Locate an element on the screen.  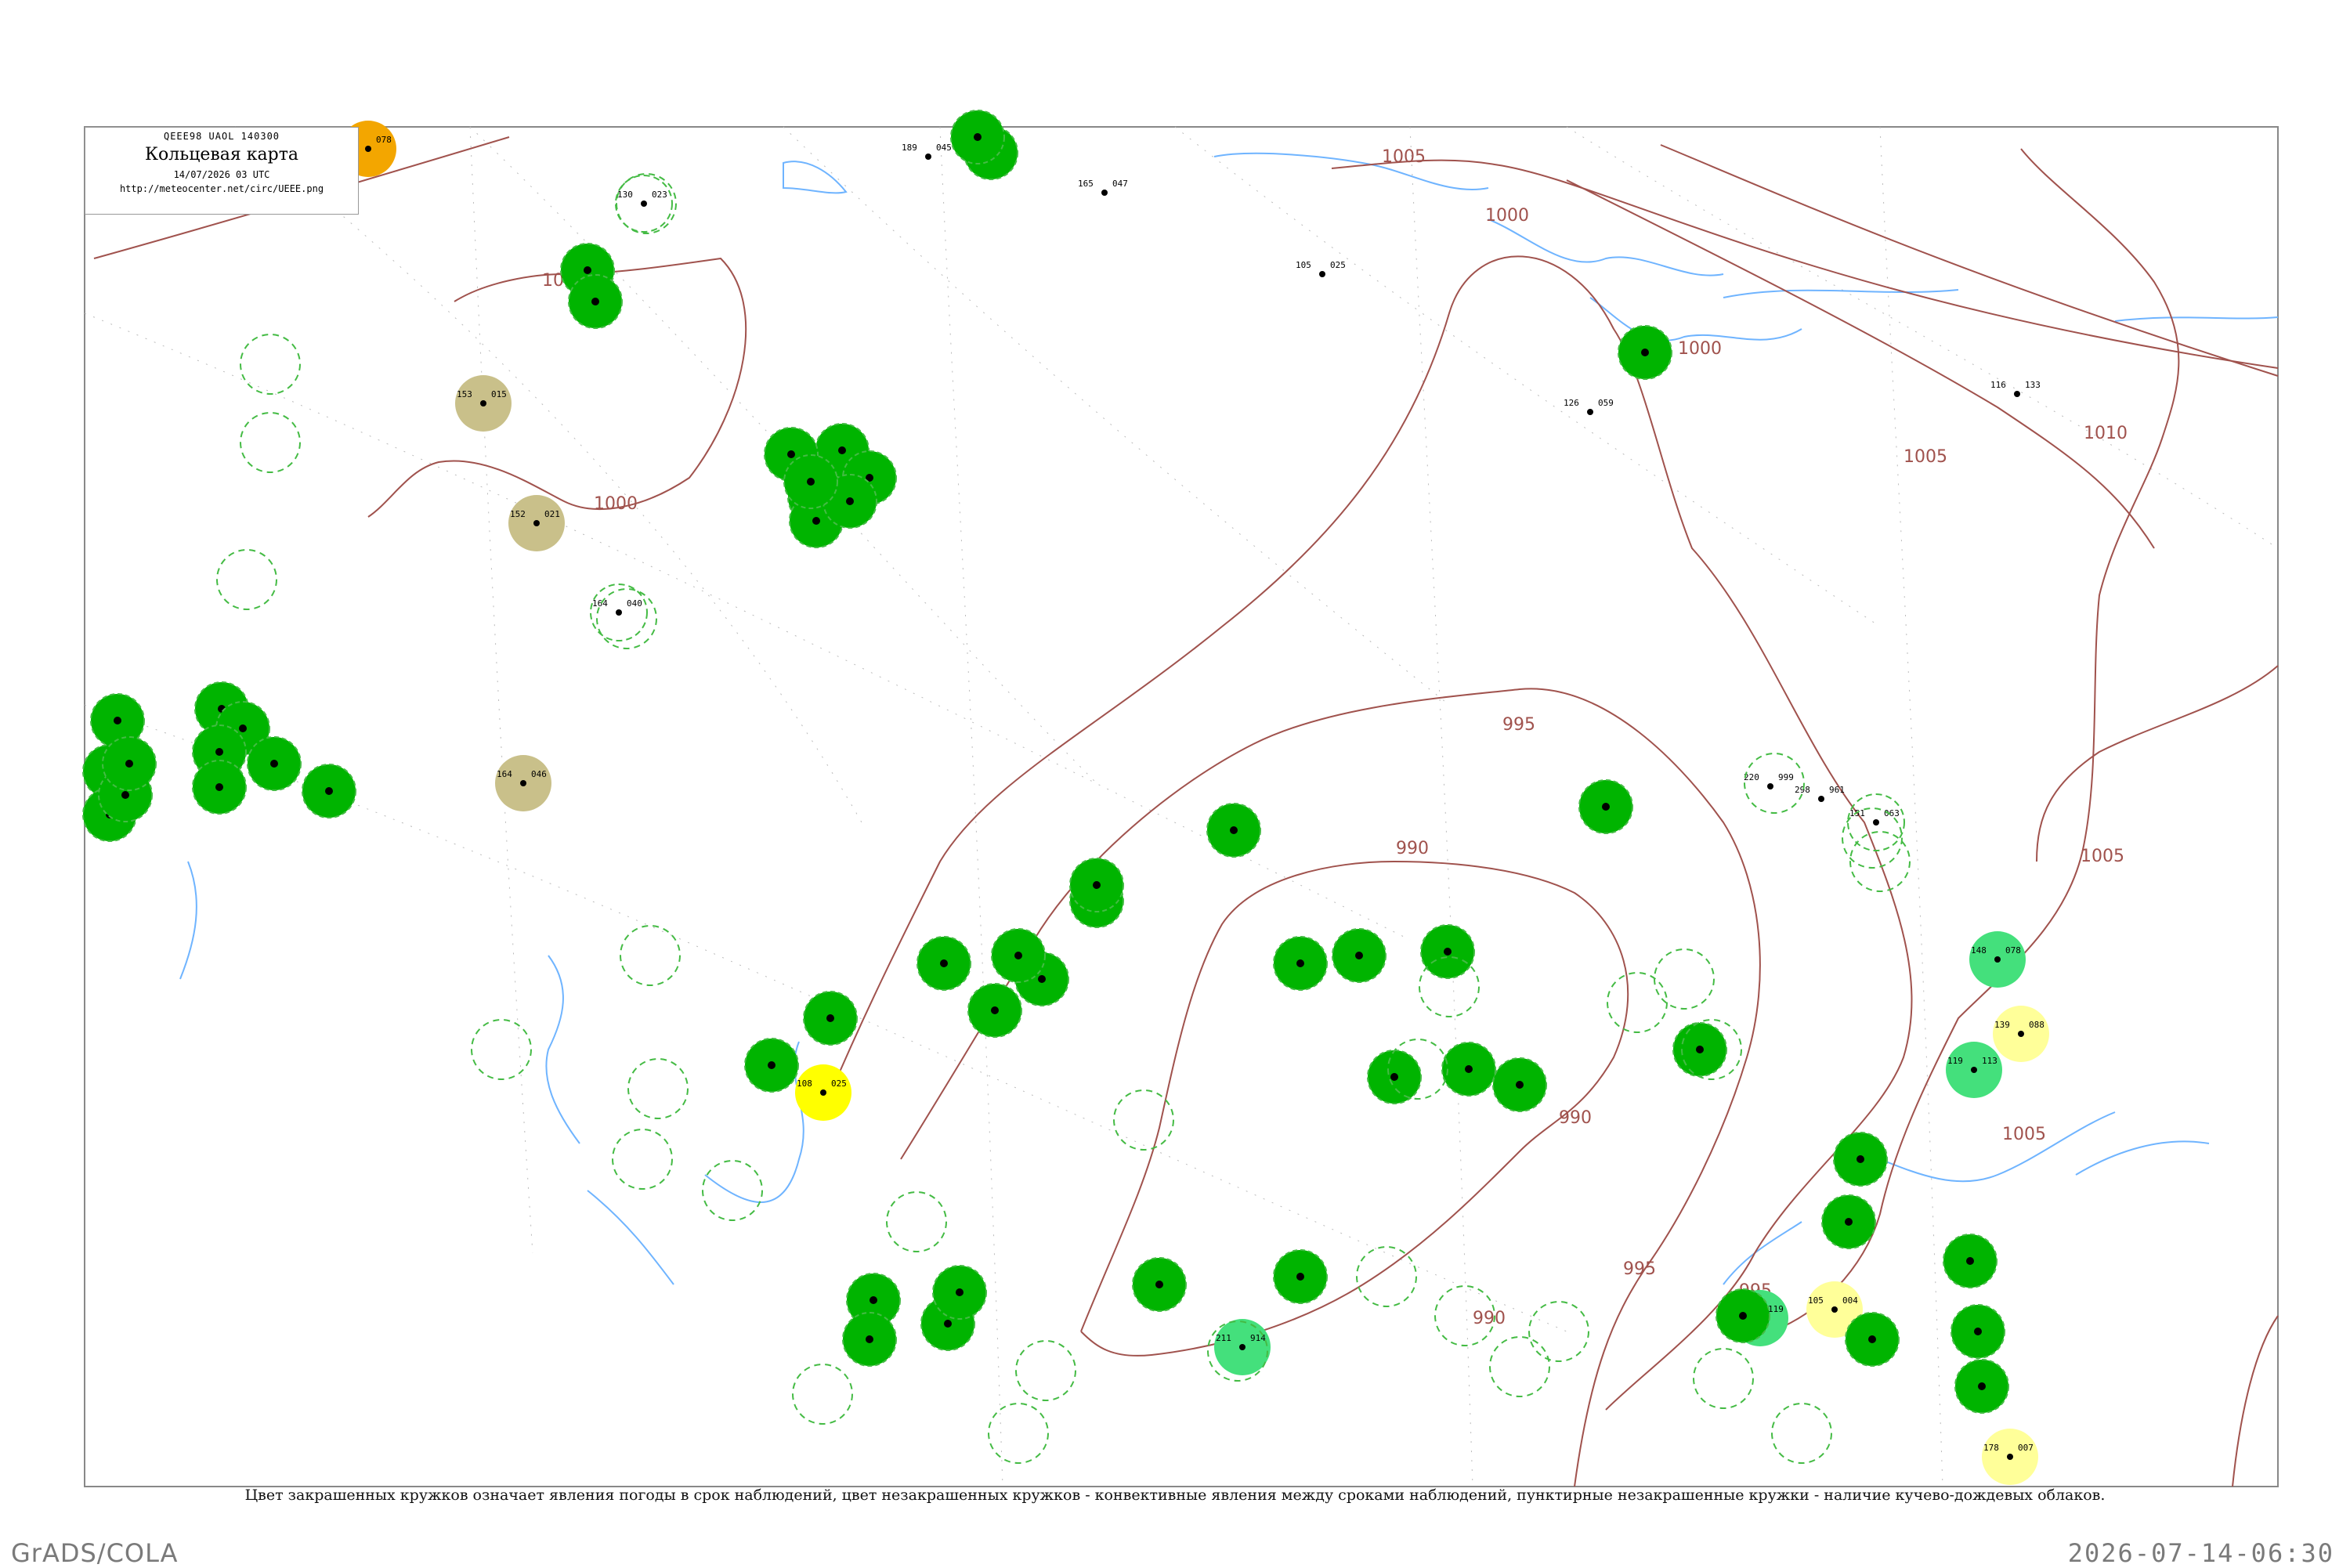
station-temperature: 126 is located at coordinates (1571, 403).